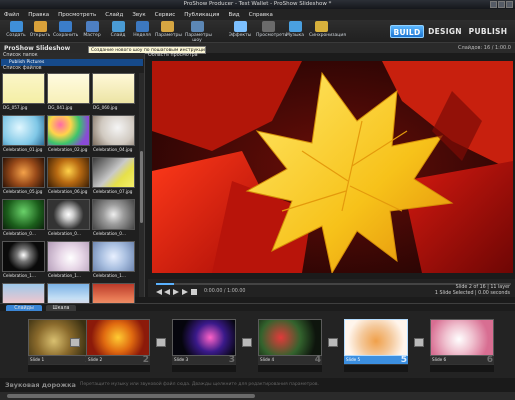  I want to click on stop-icon, so click(194, 292).